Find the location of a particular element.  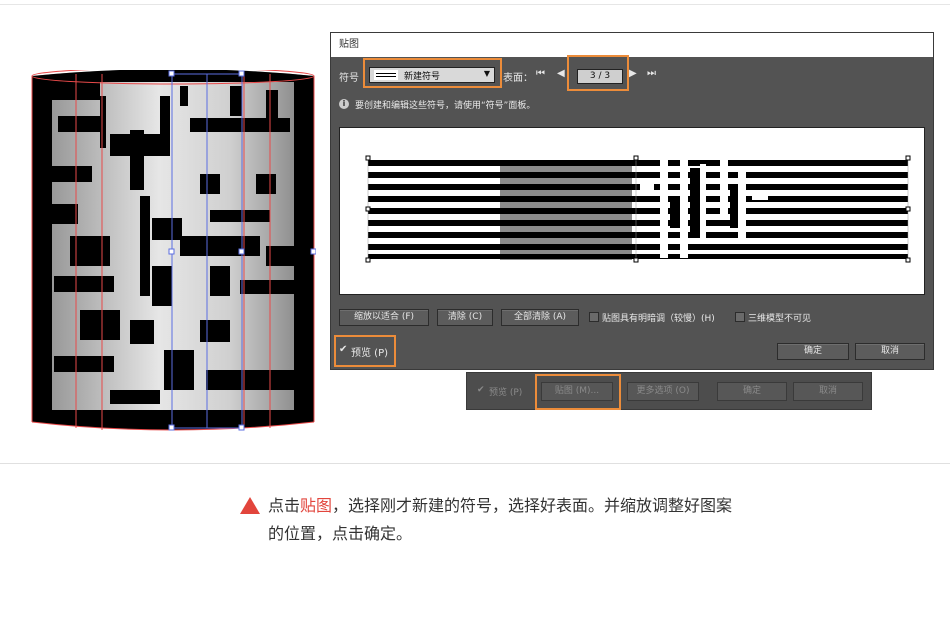

preview-highlight is located at coordinates (365, 351).